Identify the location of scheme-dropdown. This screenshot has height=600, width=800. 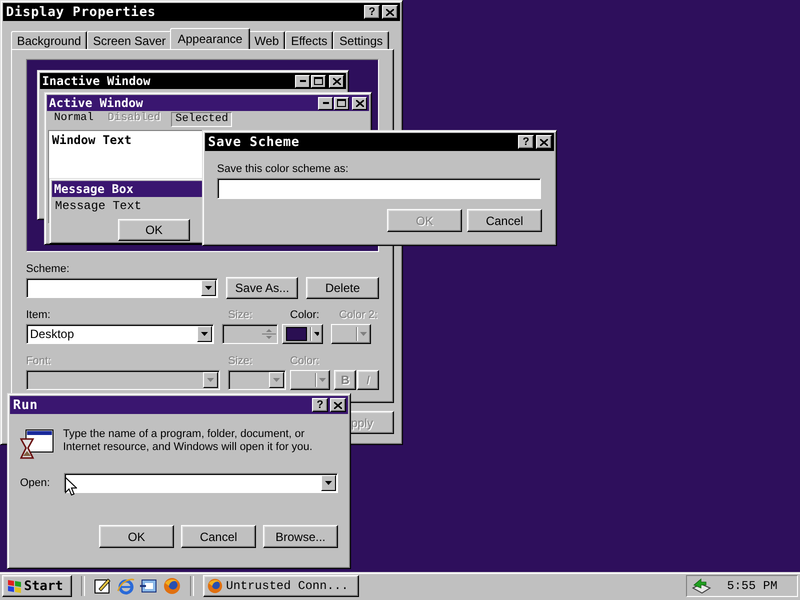
(122, 288).